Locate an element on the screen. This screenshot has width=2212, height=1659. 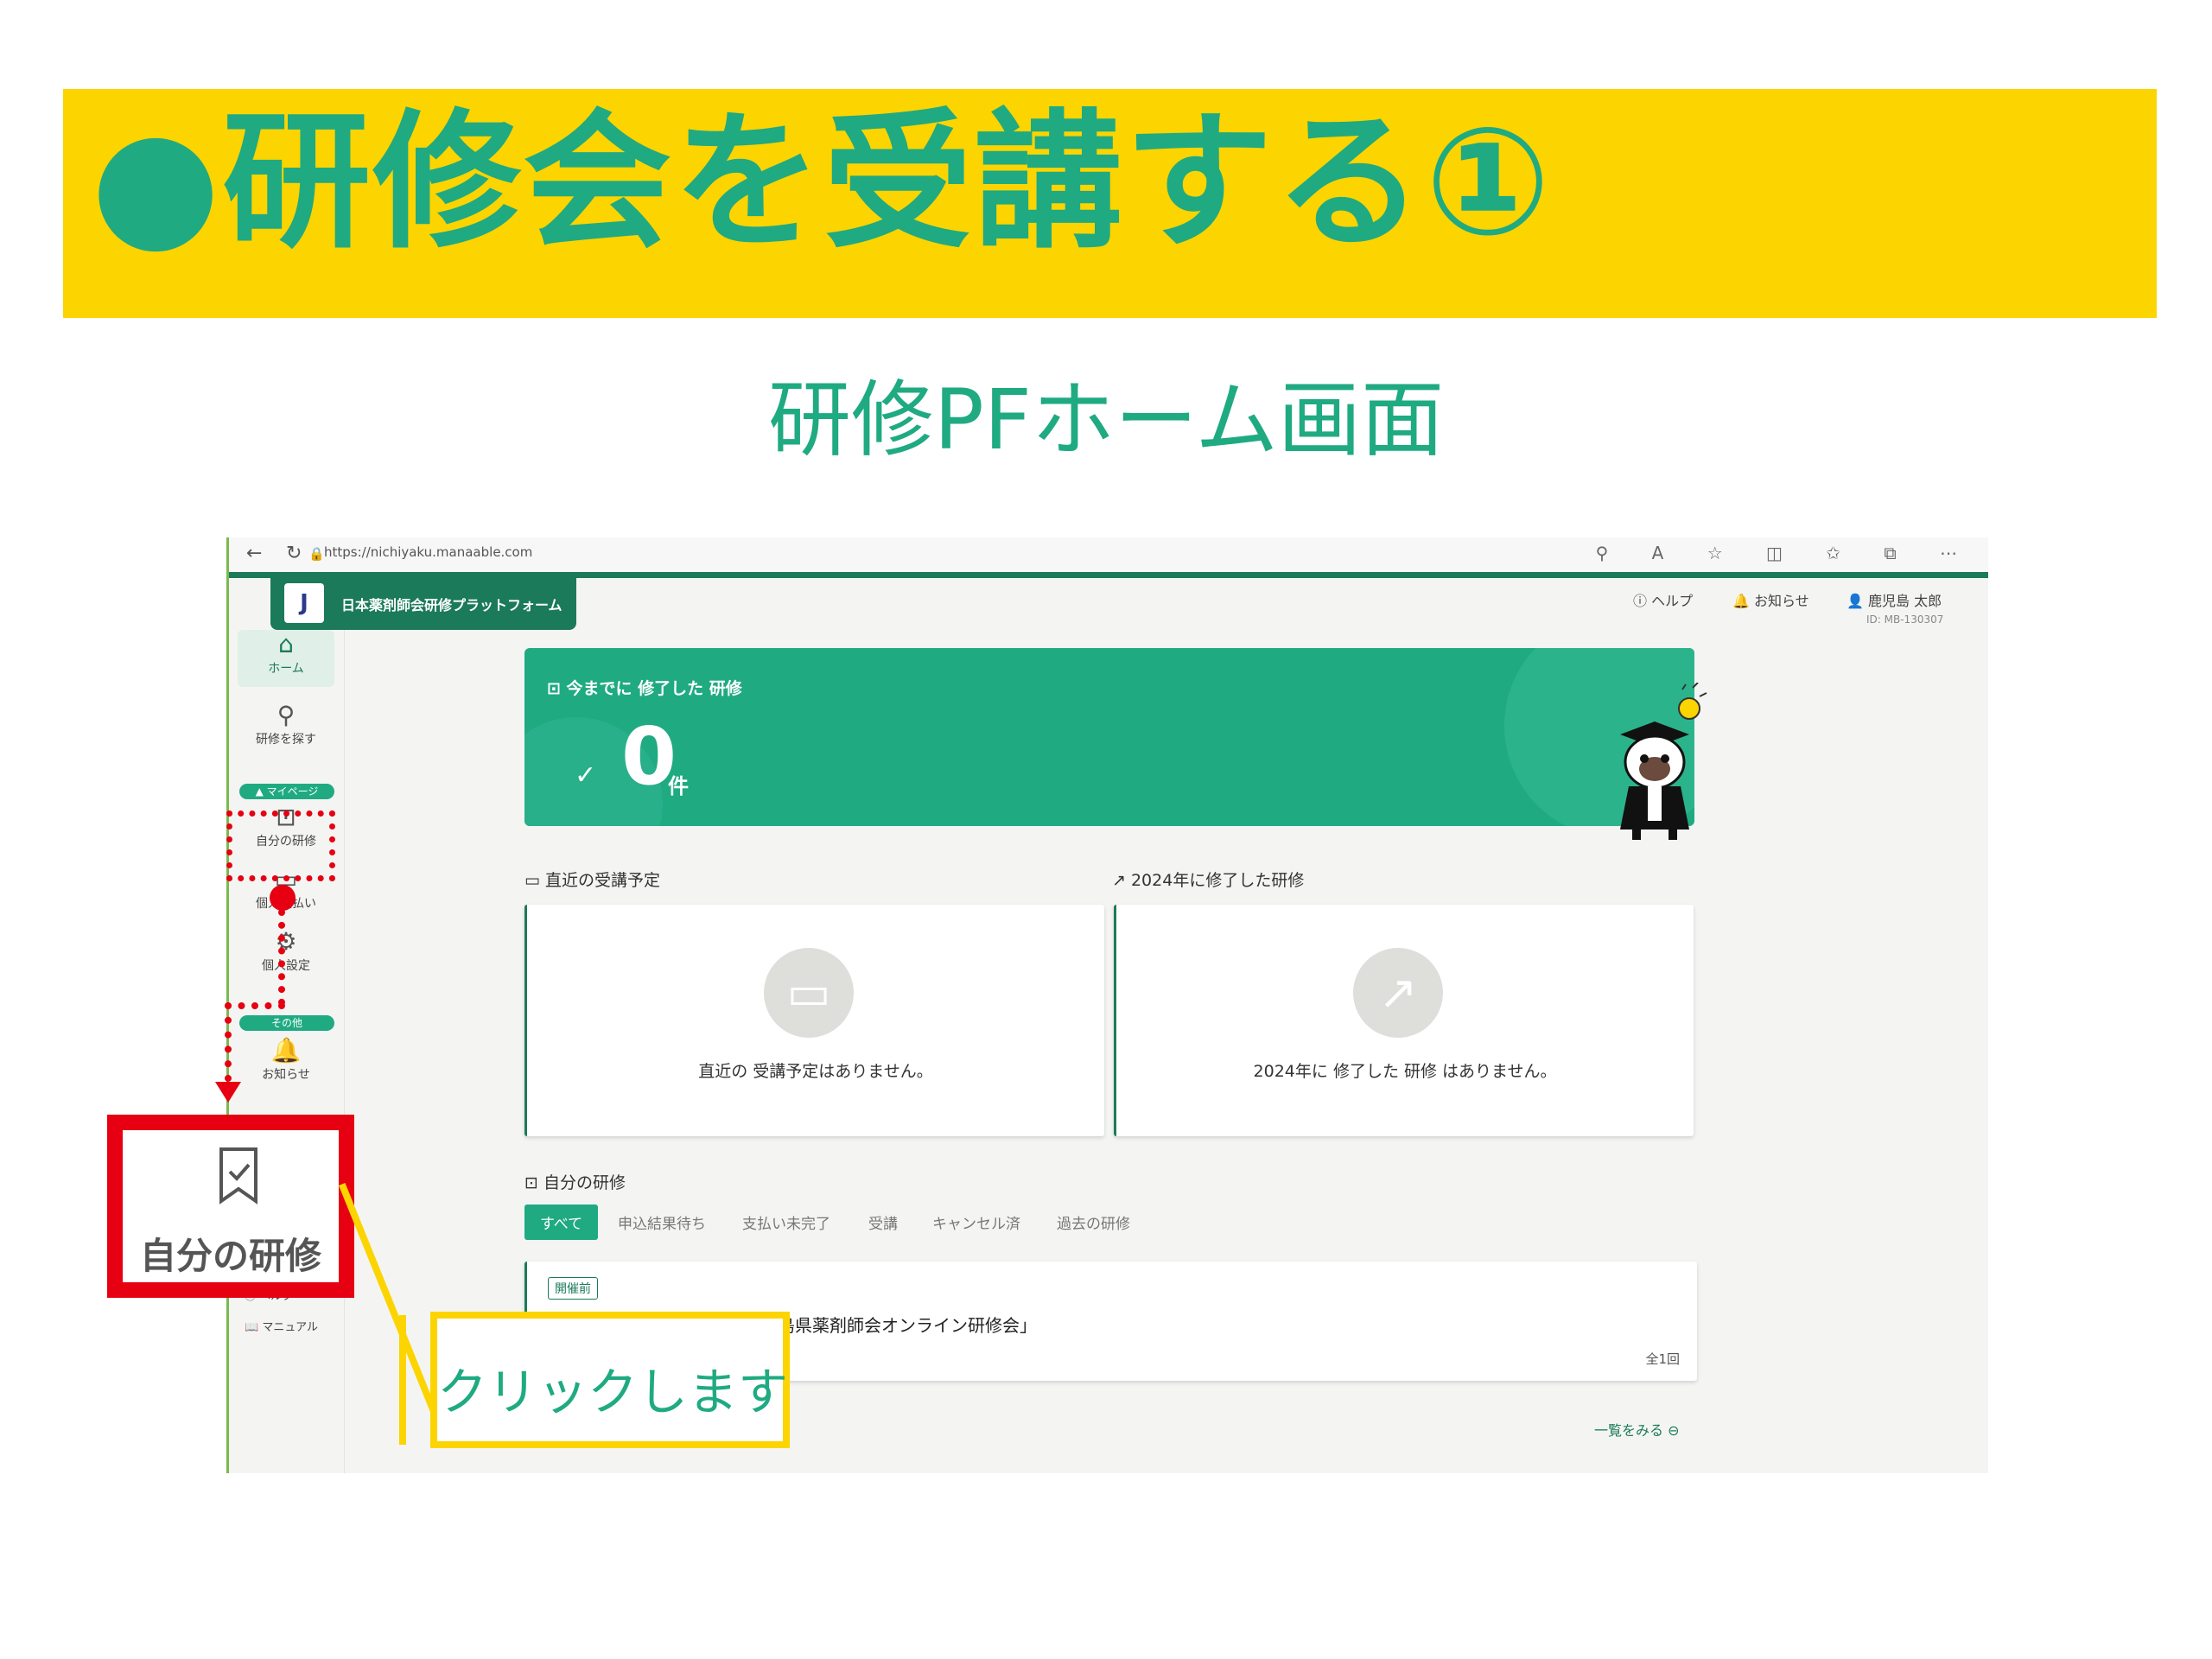
back-icon: ← is located at coordinates (254, 553).